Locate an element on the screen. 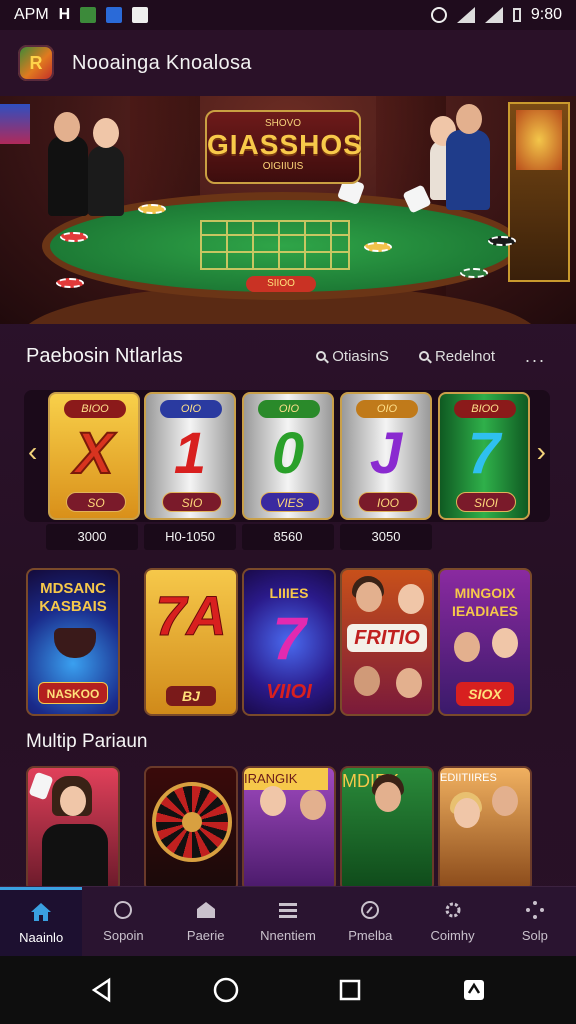 The width and height of the screenshot is (576, 1024). player-man is located at coordinates (468, 170).